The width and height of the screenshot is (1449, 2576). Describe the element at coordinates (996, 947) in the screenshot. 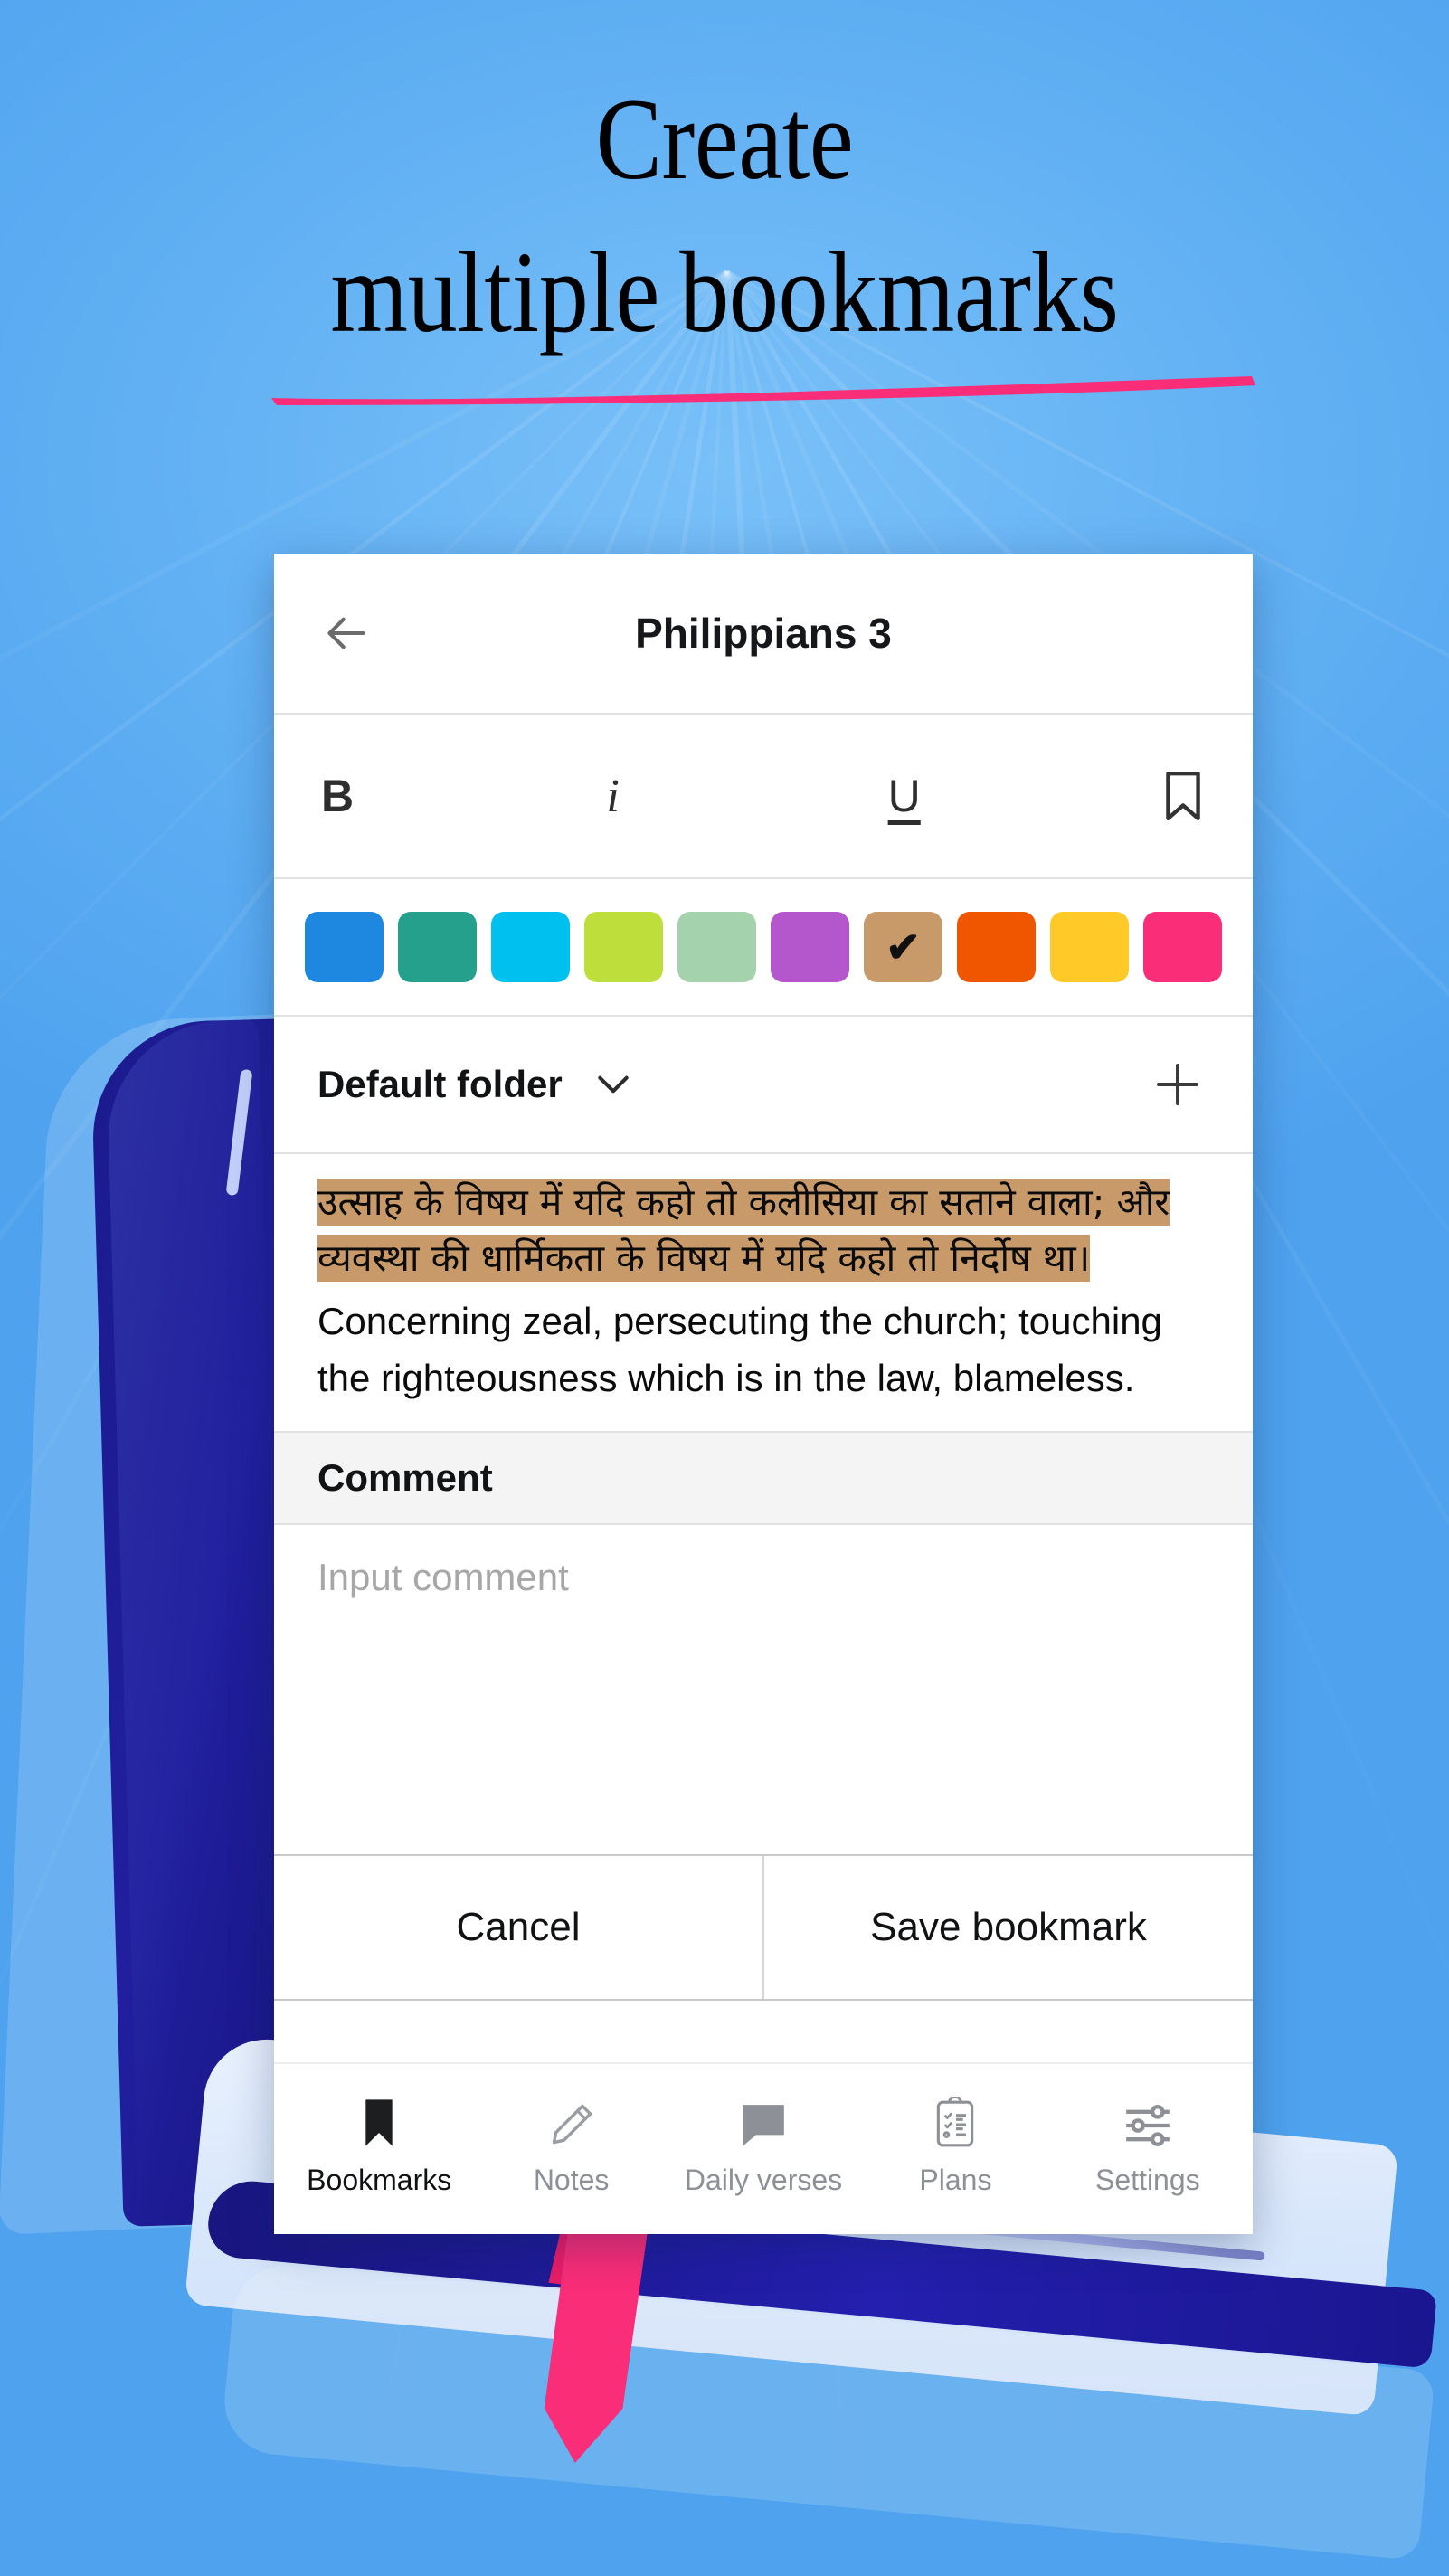

I see `color-swatch-orange` at that location.